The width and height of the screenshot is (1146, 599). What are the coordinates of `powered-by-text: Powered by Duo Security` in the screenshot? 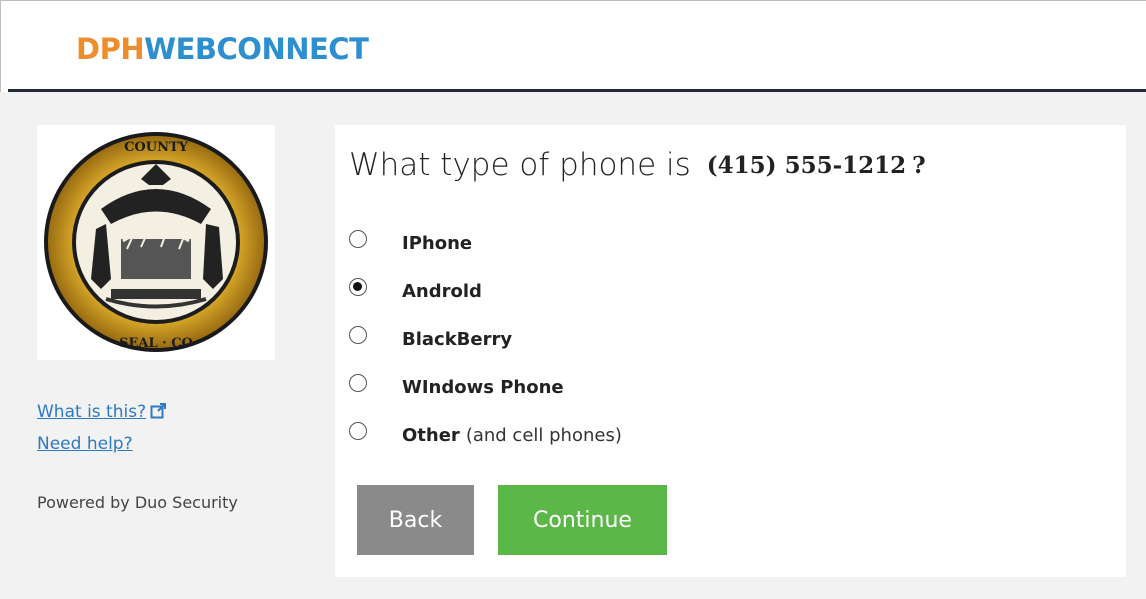 It's located at (137, 502).